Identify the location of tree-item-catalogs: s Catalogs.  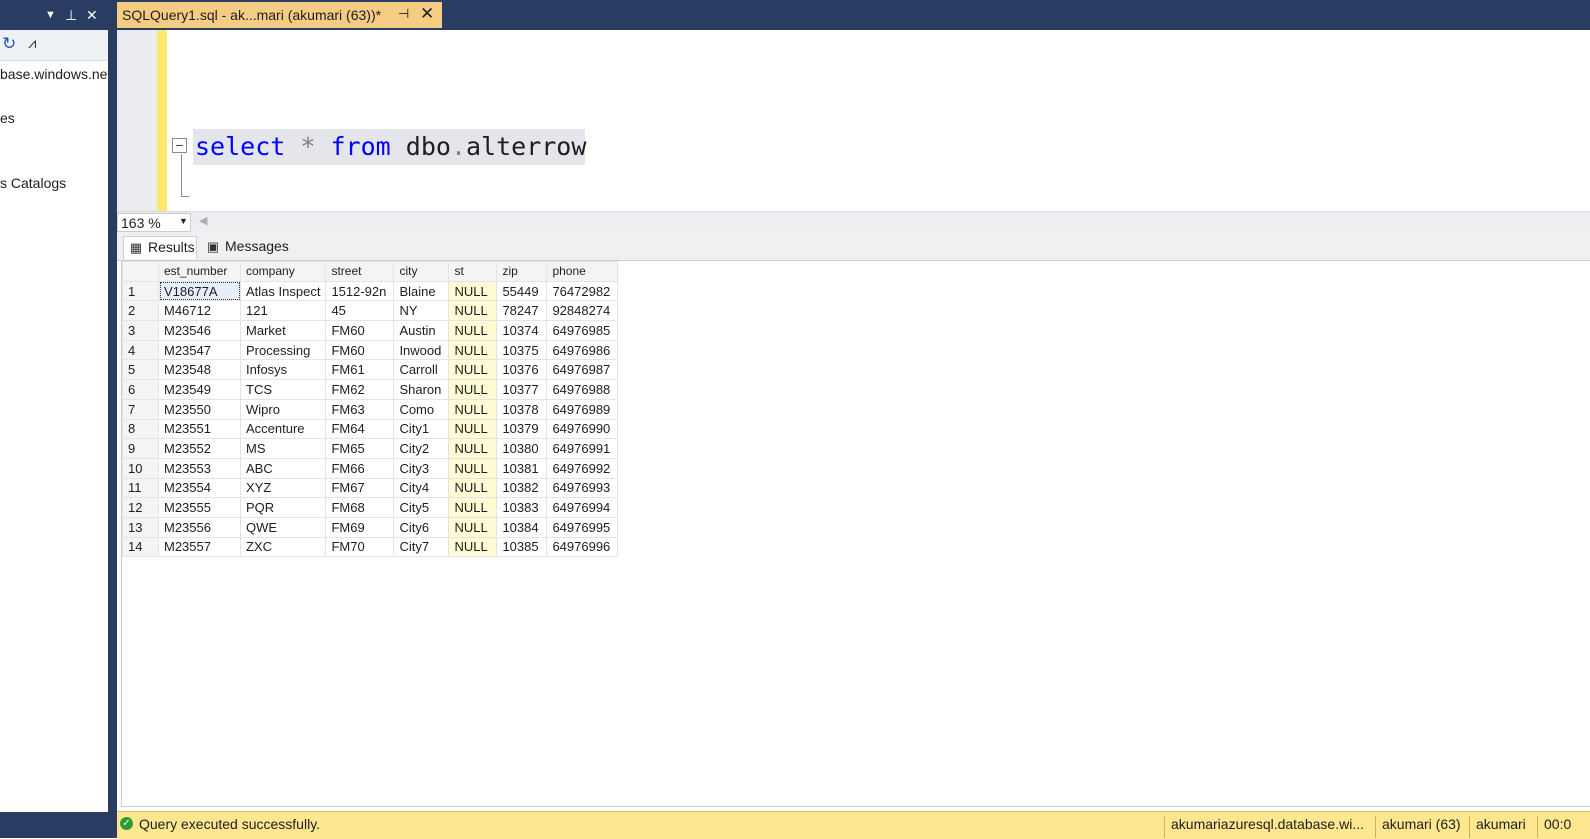
(33, 183).